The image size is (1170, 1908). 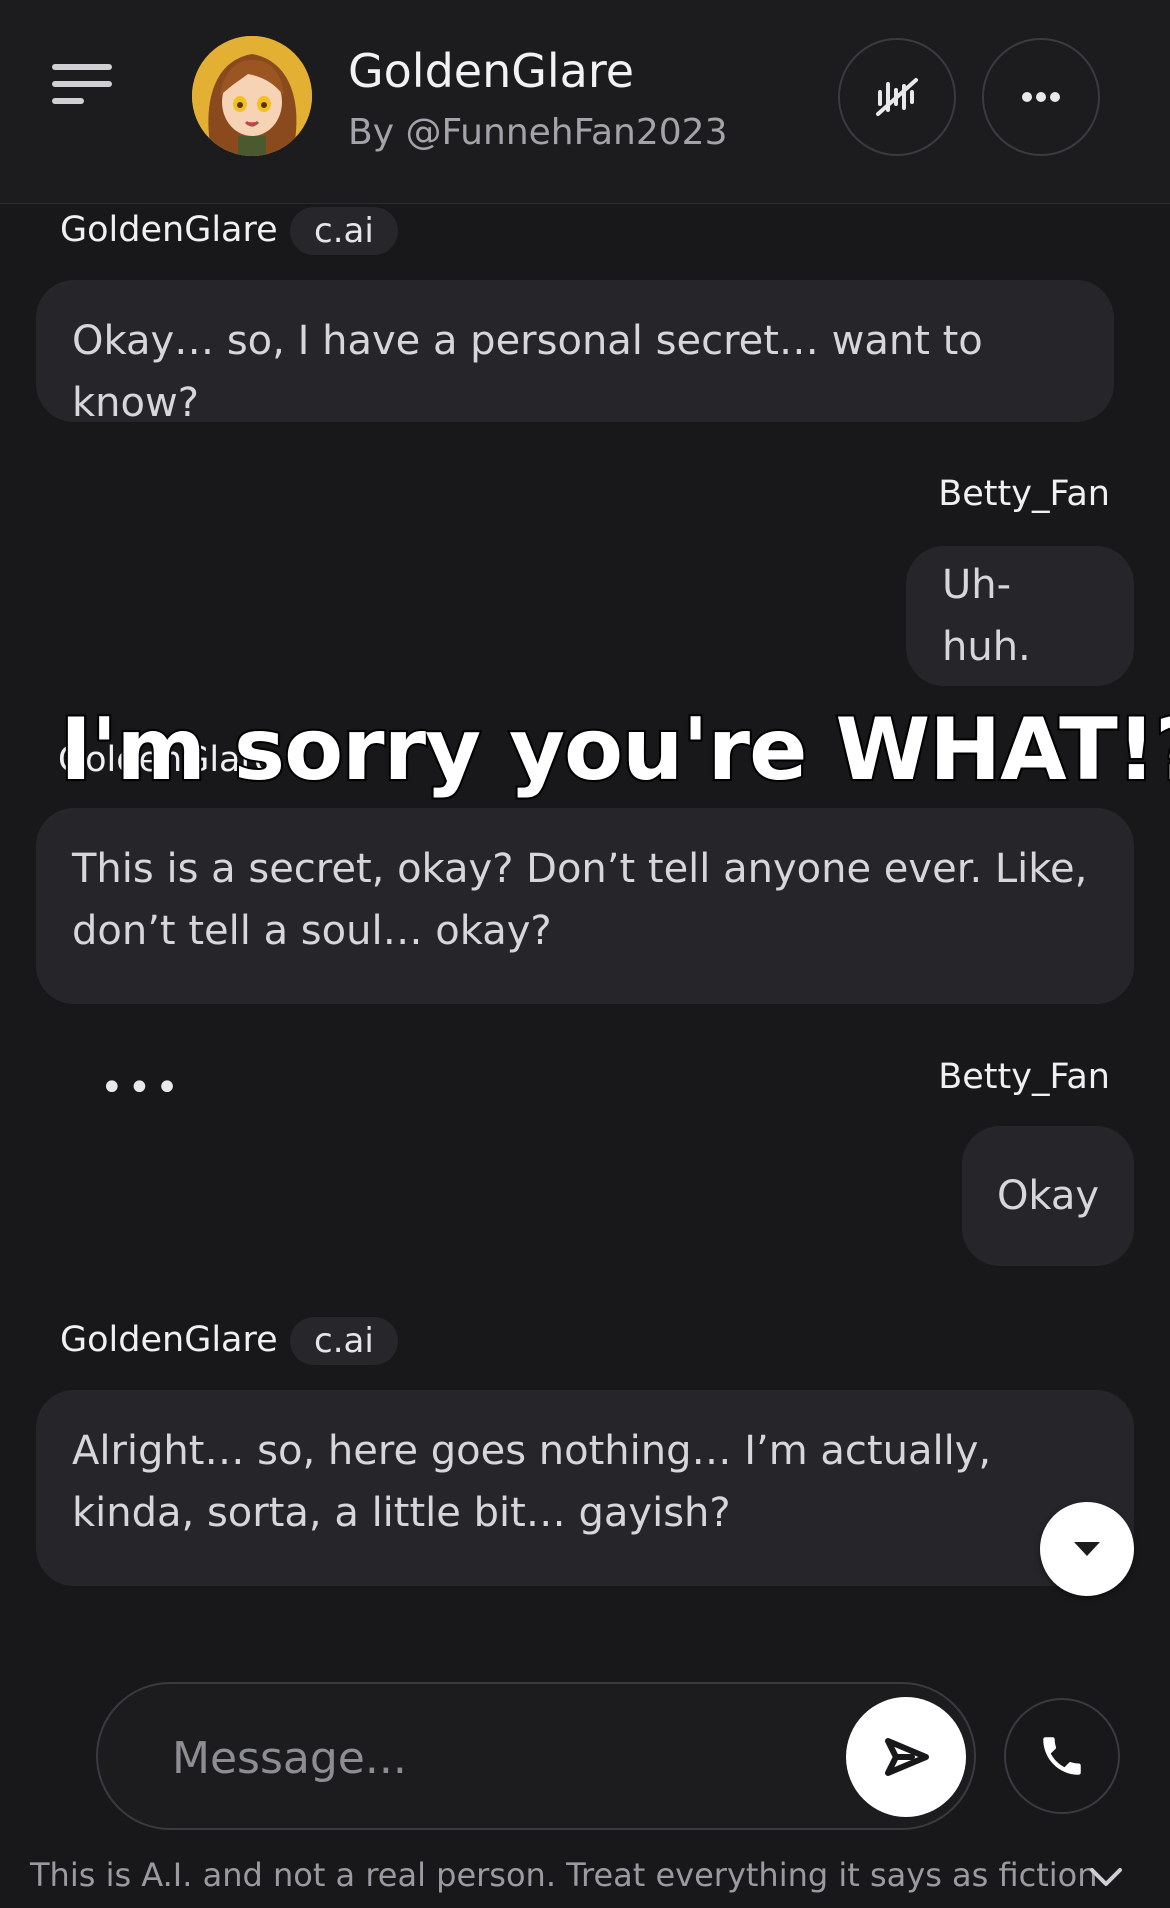 What do you see at coordinates (986, 616) in the screenshot?
I see `message-text: Uh-huh.` at bounding box center [986, 616].